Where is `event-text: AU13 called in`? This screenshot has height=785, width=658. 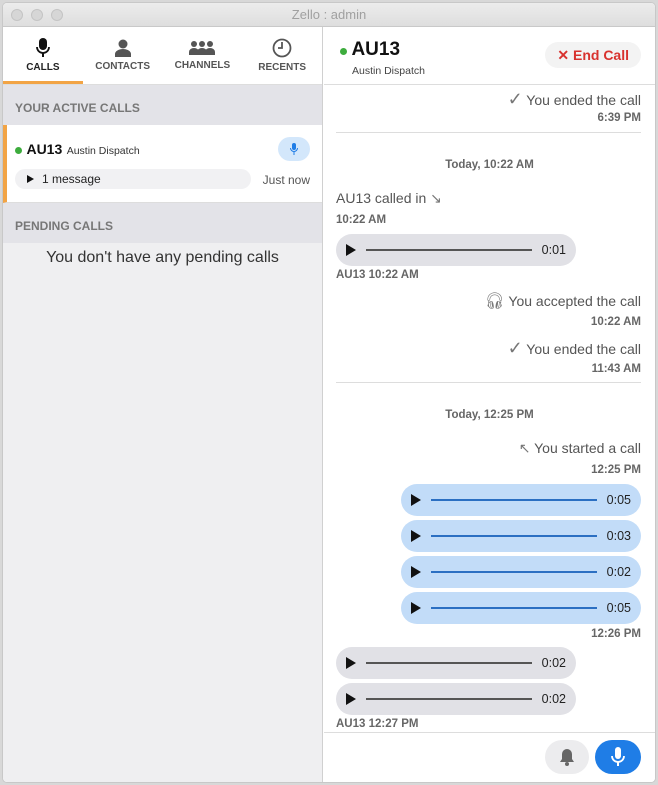 event-text: AU13 called in is located at coordinates (381, 198).